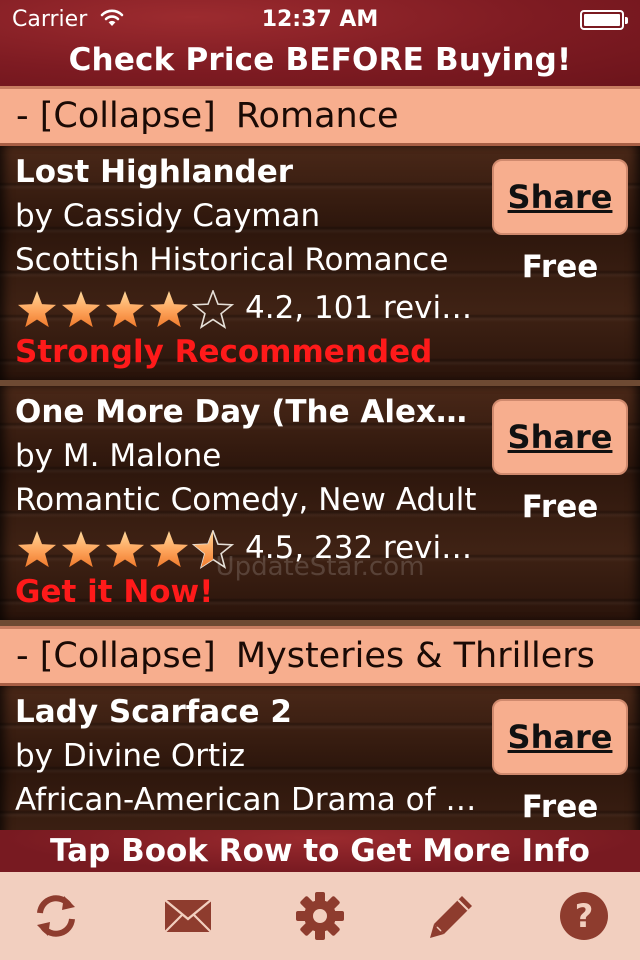 Image resolution: width=640 pixels, height=960 pixels. What do you see at coordinates (224, 352) in the screenshot?
I see `recommendation-label: Strongly Recommended` at bounding box center [224, 352].